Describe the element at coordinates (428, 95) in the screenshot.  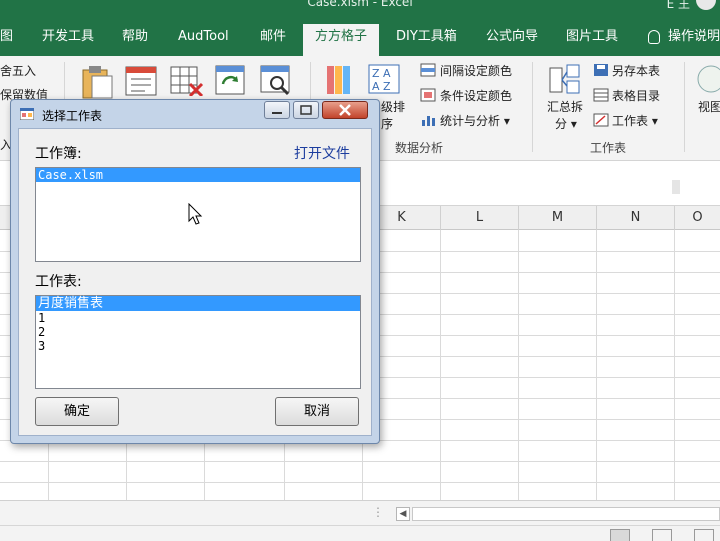
I see `condition-color-icon` at that location.